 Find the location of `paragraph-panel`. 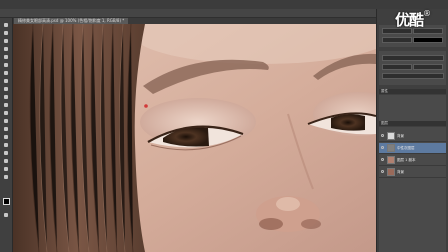

paragraph-panel is located at coordinates (412, 68).